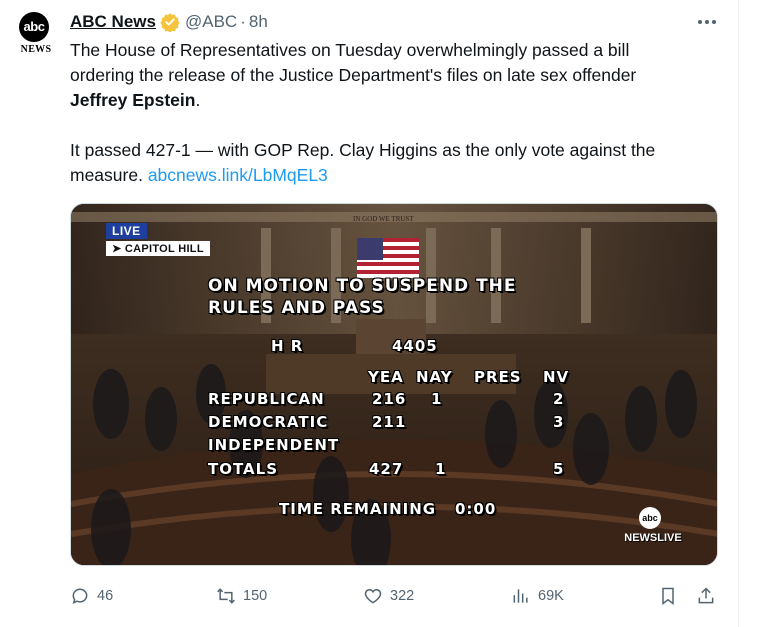 The image size is (771, 627). Describe the element at coordinates (402, 596) in the screenshot. I see `like-count: 322` at that location.